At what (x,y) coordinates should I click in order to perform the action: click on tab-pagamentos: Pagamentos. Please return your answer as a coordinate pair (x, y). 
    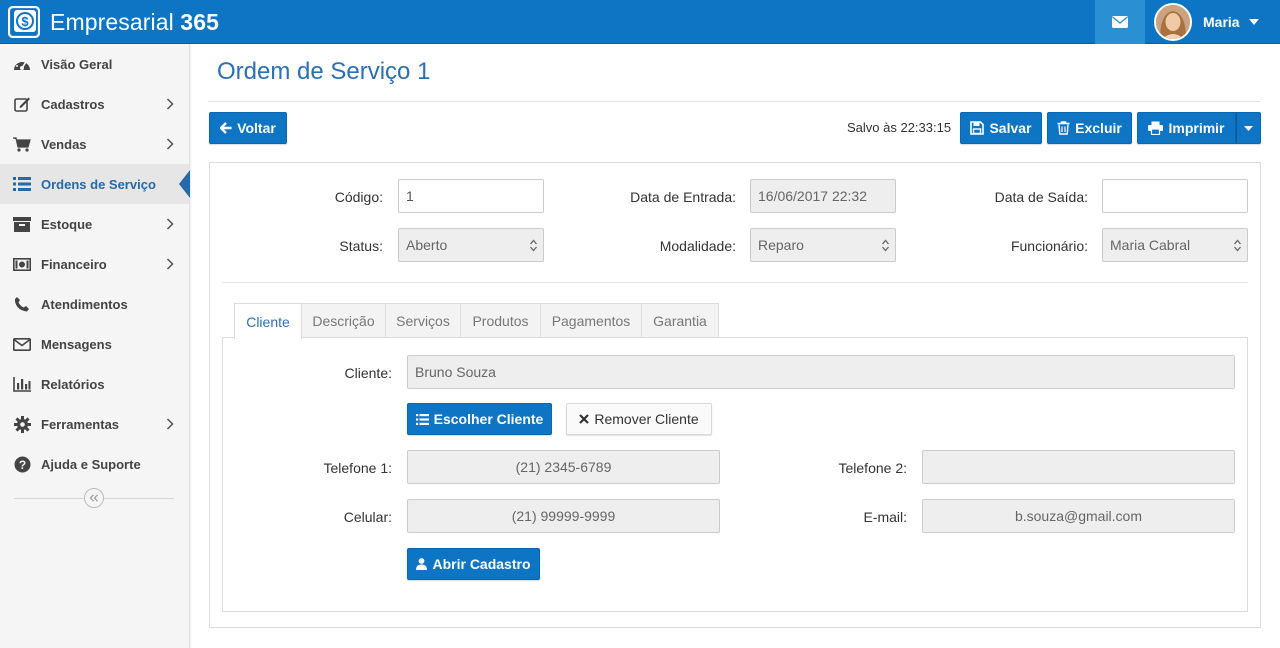
    Looking at the image, I should click on (591, 320).